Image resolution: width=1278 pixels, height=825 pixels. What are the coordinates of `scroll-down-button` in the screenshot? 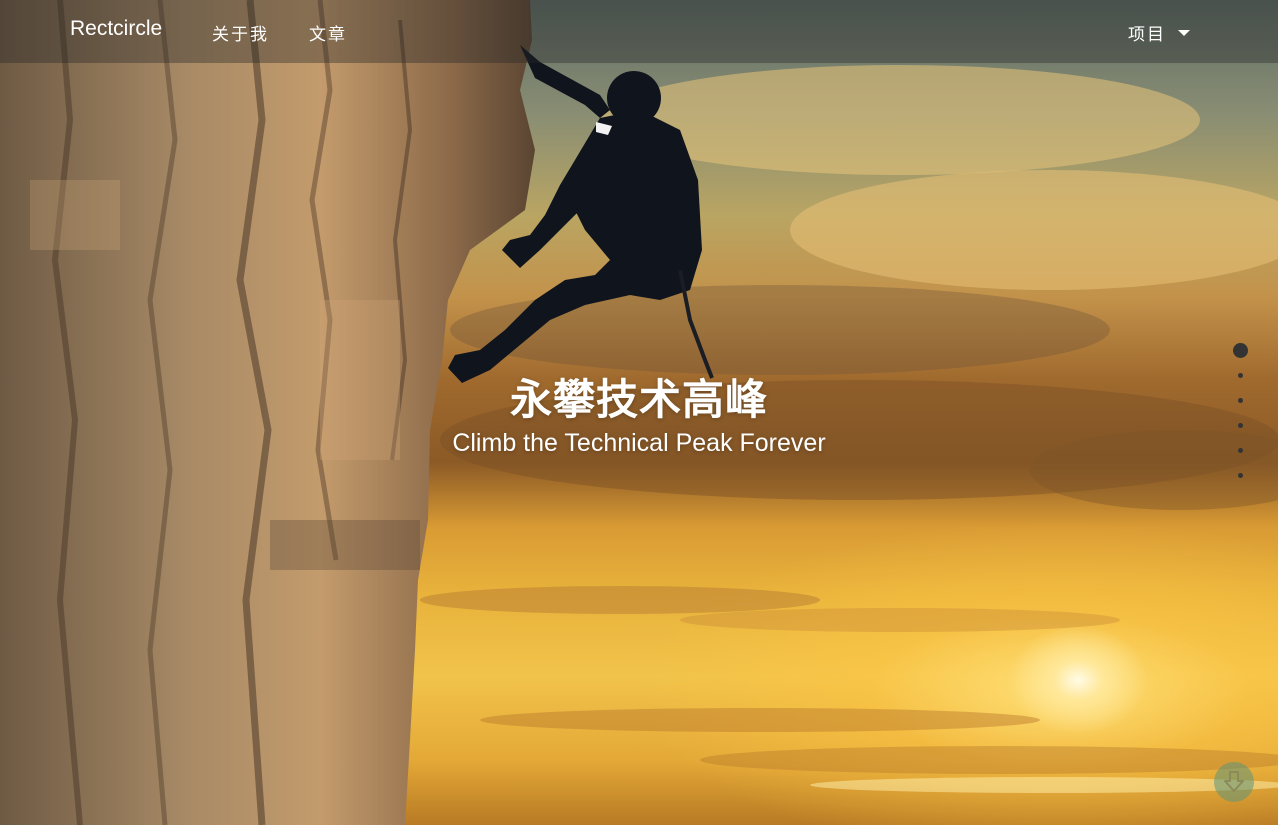 It's located at (1234, 782).